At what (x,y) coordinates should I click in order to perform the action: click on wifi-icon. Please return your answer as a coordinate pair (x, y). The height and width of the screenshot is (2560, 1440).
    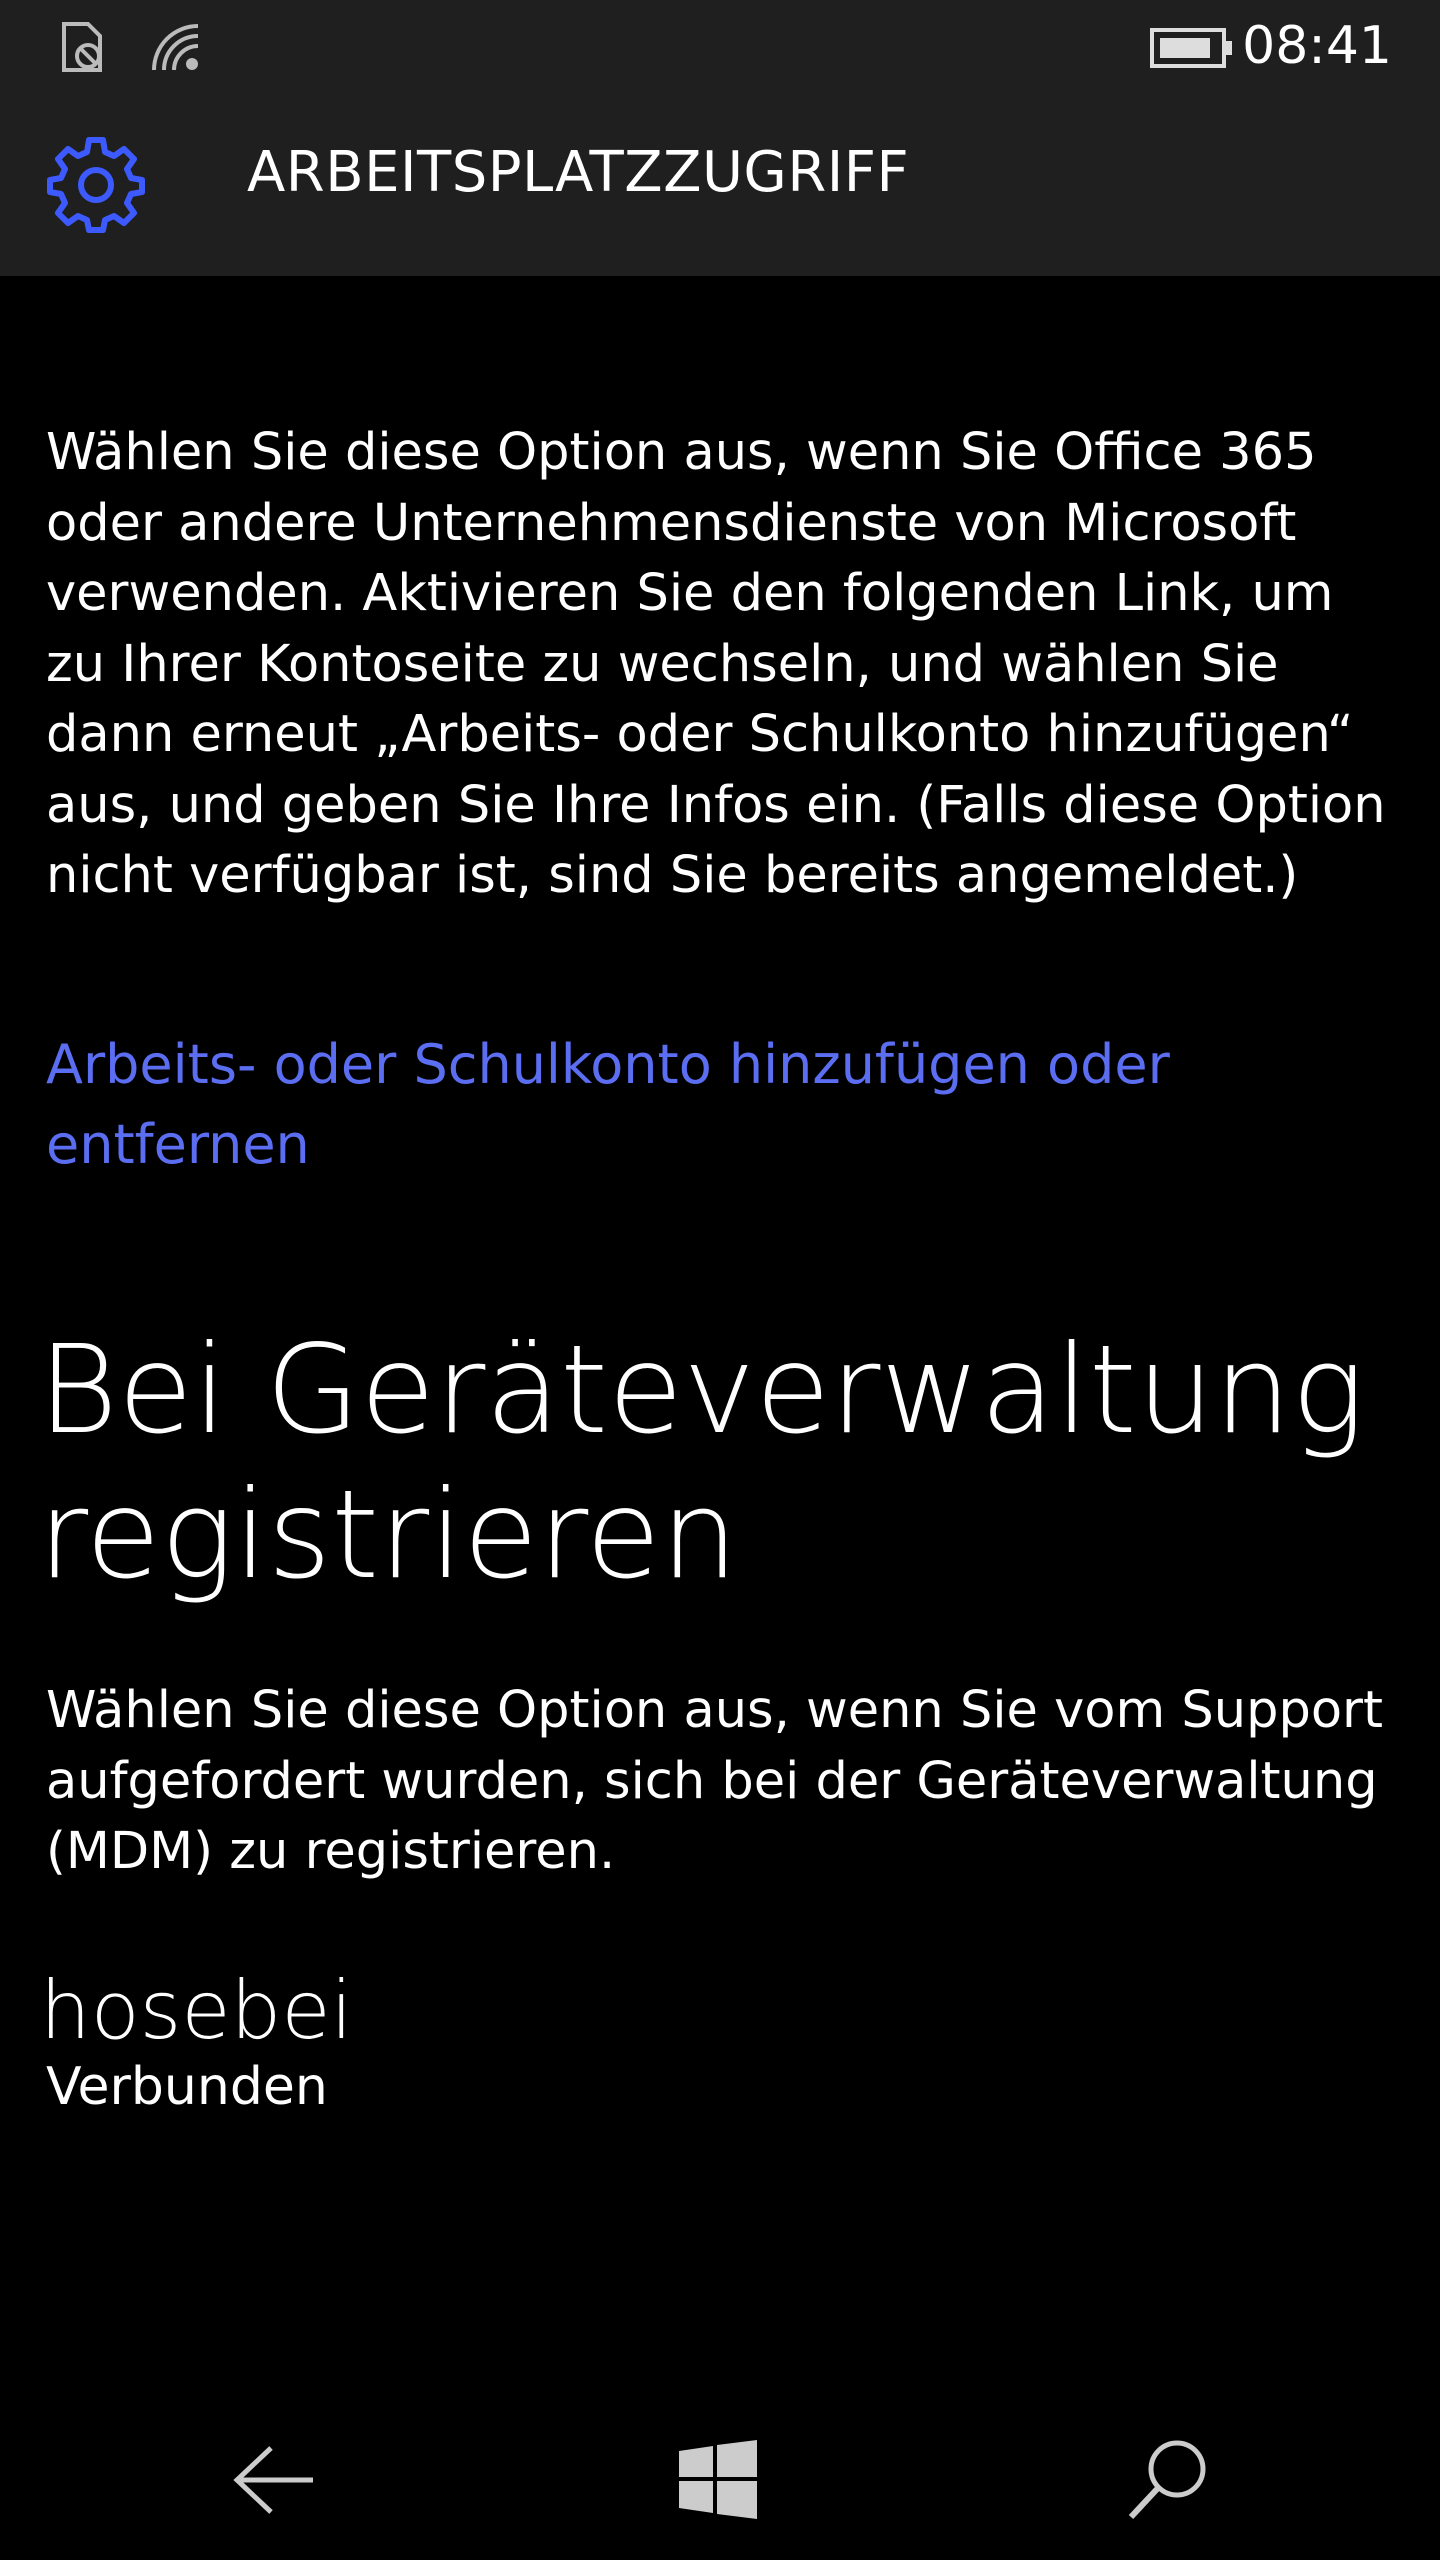
    Looking at the image, I should click on (176, 49).